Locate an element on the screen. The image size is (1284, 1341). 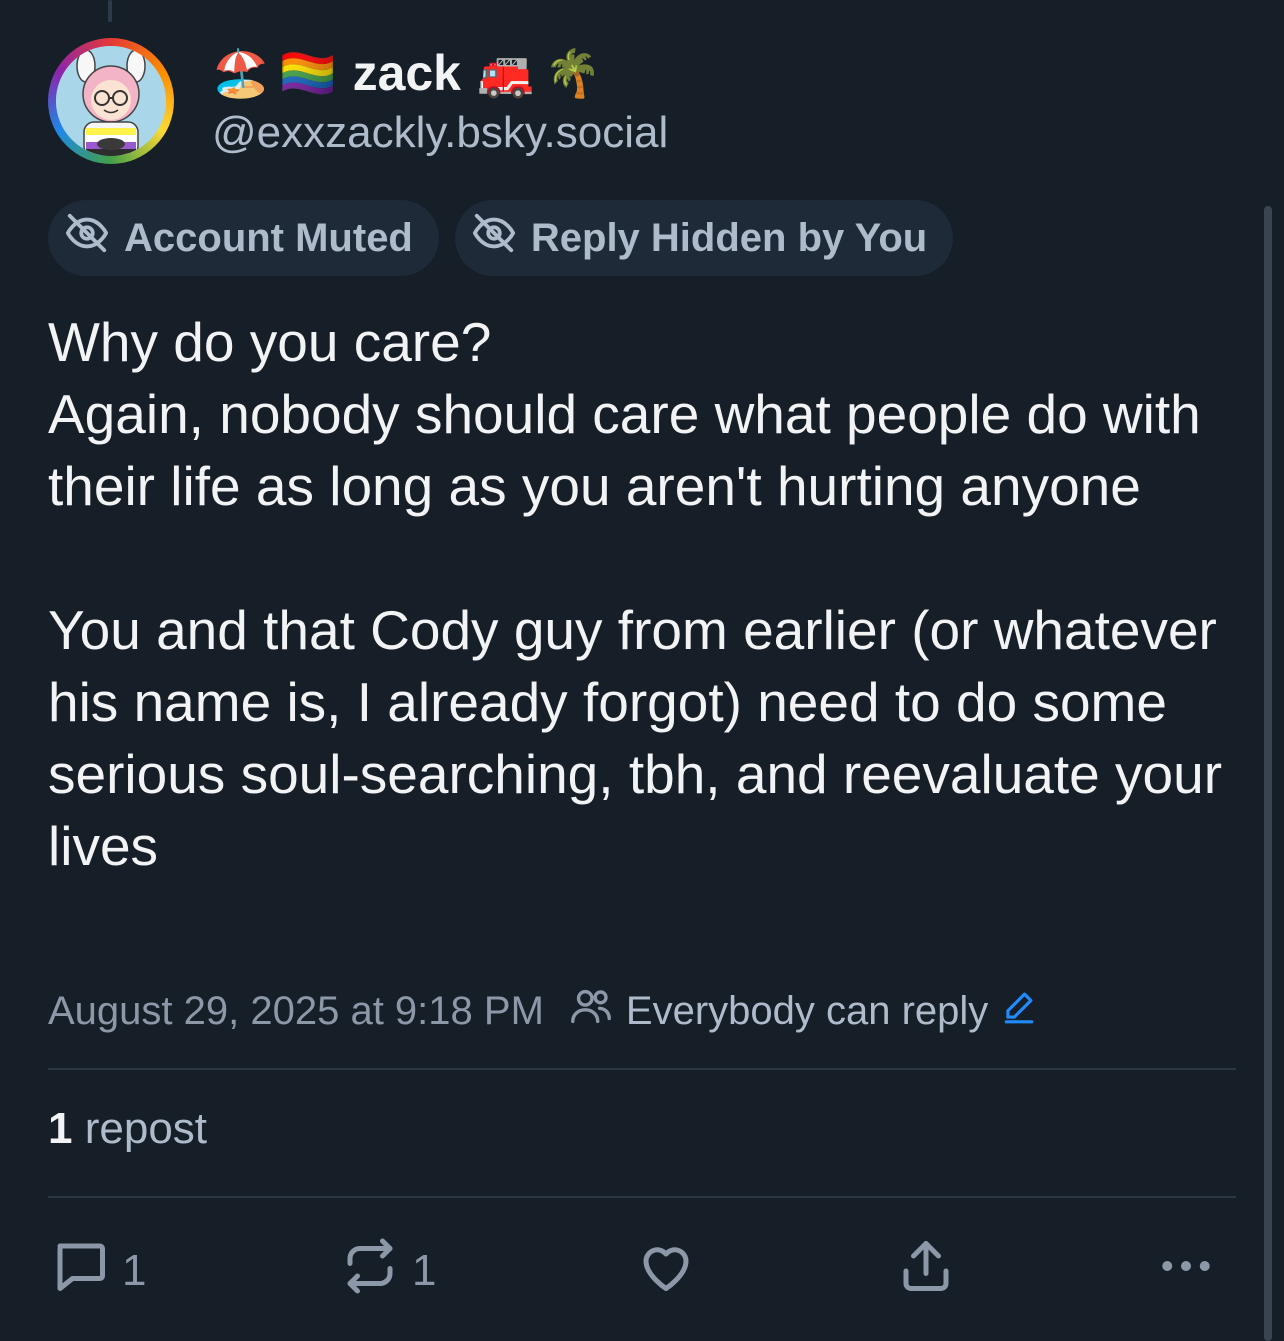
reply-setting-text: Everybody can reply is located at coordinates (807, 1010).